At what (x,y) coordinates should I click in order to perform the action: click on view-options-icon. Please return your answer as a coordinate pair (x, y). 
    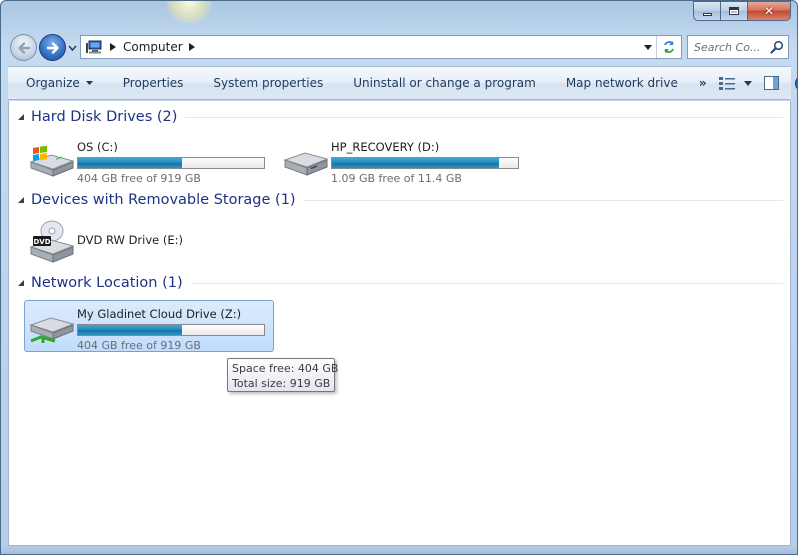
    Looking at the image, I should click on (727, 83).